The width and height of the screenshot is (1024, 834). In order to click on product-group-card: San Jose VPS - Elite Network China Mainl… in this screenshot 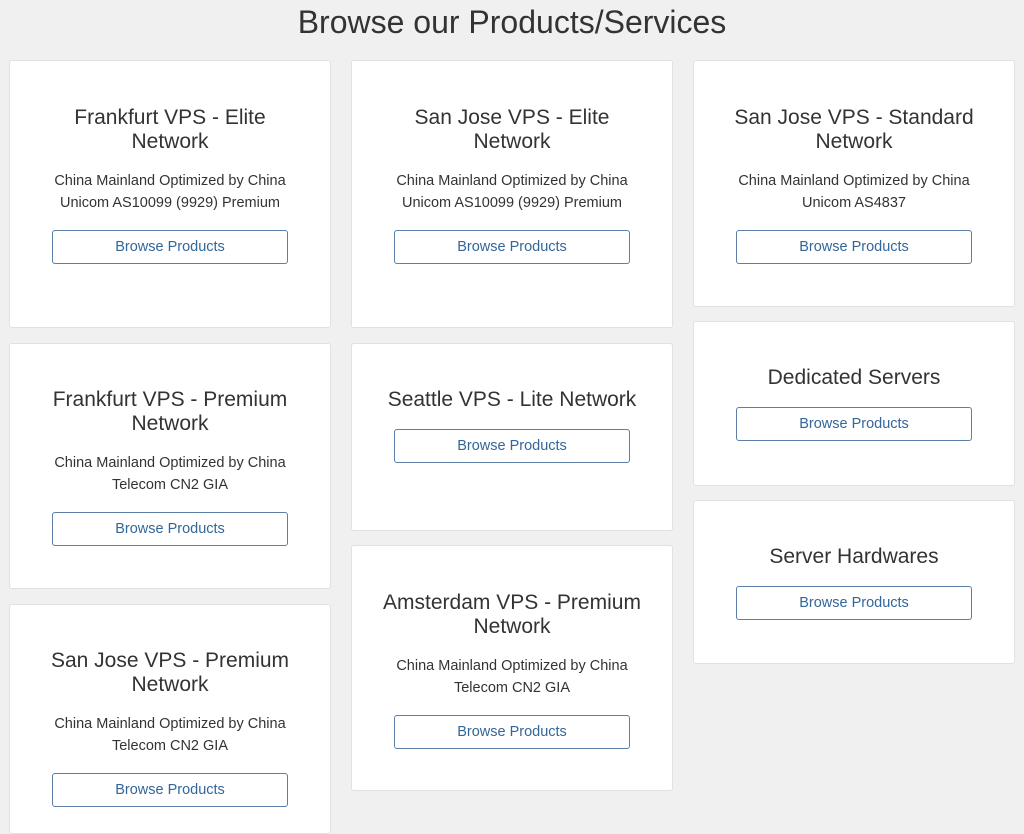, I will do `click(512, 194)`.